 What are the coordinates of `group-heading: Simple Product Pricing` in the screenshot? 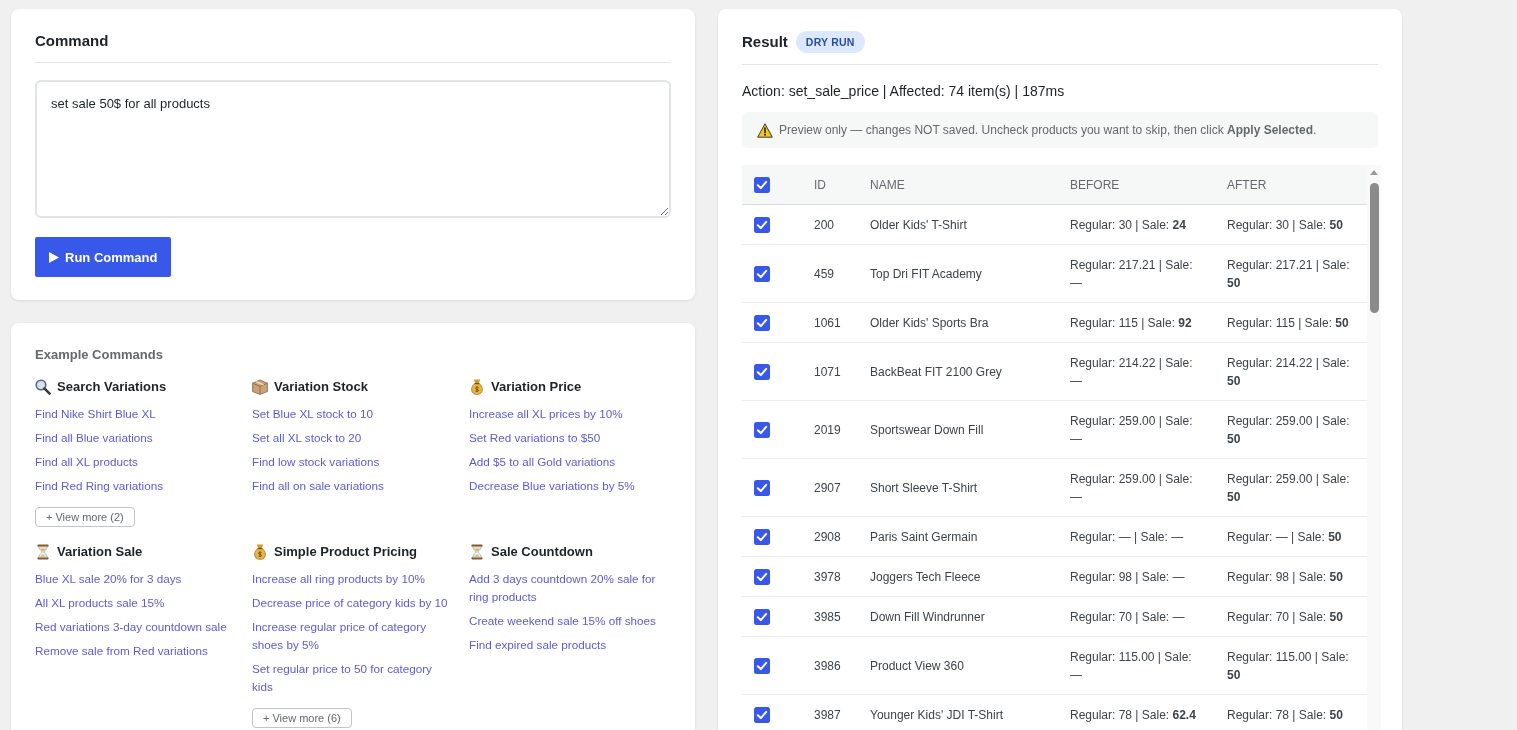 It's located at (346, 552).